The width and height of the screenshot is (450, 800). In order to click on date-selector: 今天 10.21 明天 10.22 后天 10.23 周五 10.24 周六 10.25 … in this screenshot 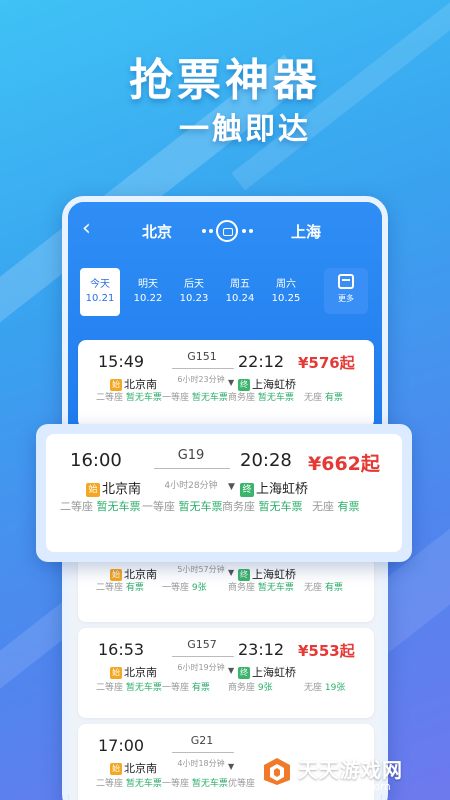, I will do `click(226, 293)`.